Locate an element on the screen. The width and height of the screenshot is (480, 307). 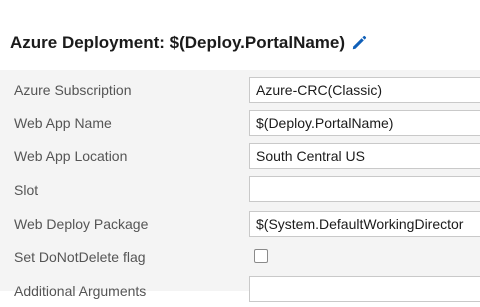
web-app-name-label: Web App Name is located at coordinates (63, 123).